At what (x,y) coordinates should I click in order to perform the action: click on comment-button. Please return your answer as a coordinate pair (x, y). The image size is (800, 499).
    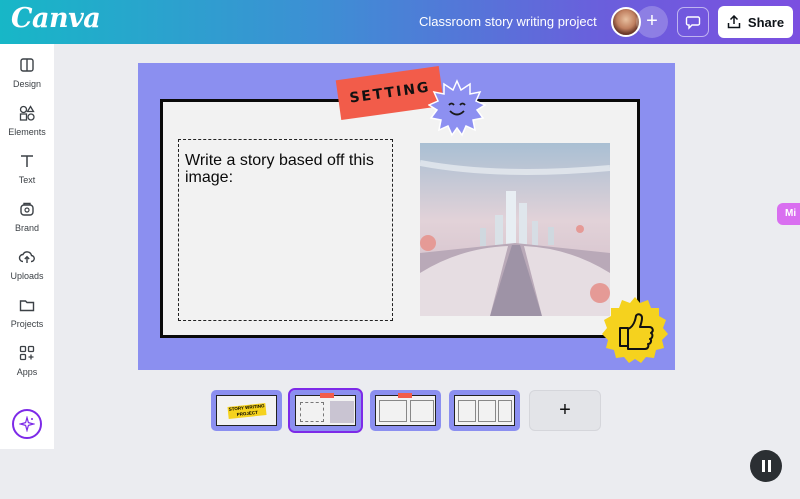
    Looking at the image, I should click on (693, 22).